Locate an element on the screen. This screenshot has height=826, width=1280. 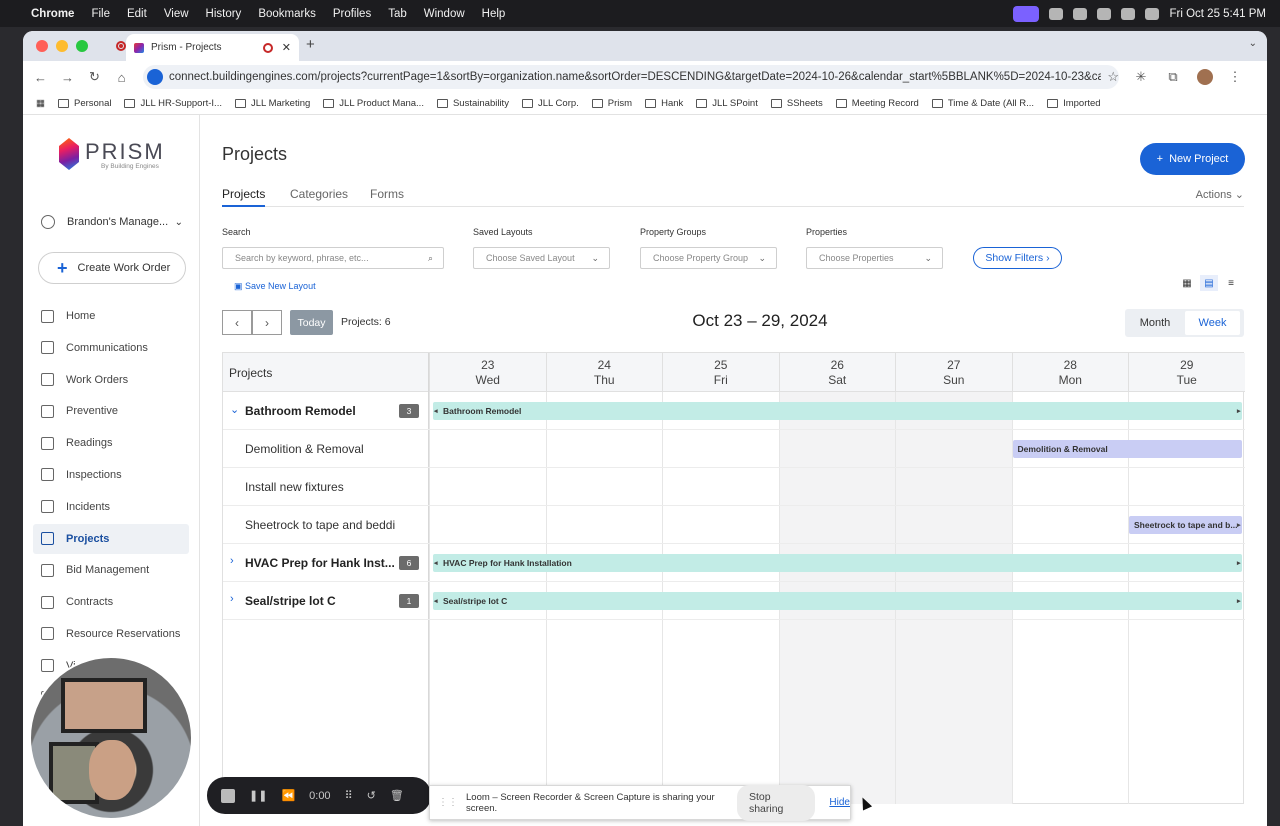
sidebar-item-incidents: Incidents is located at coordinates (111, 507).